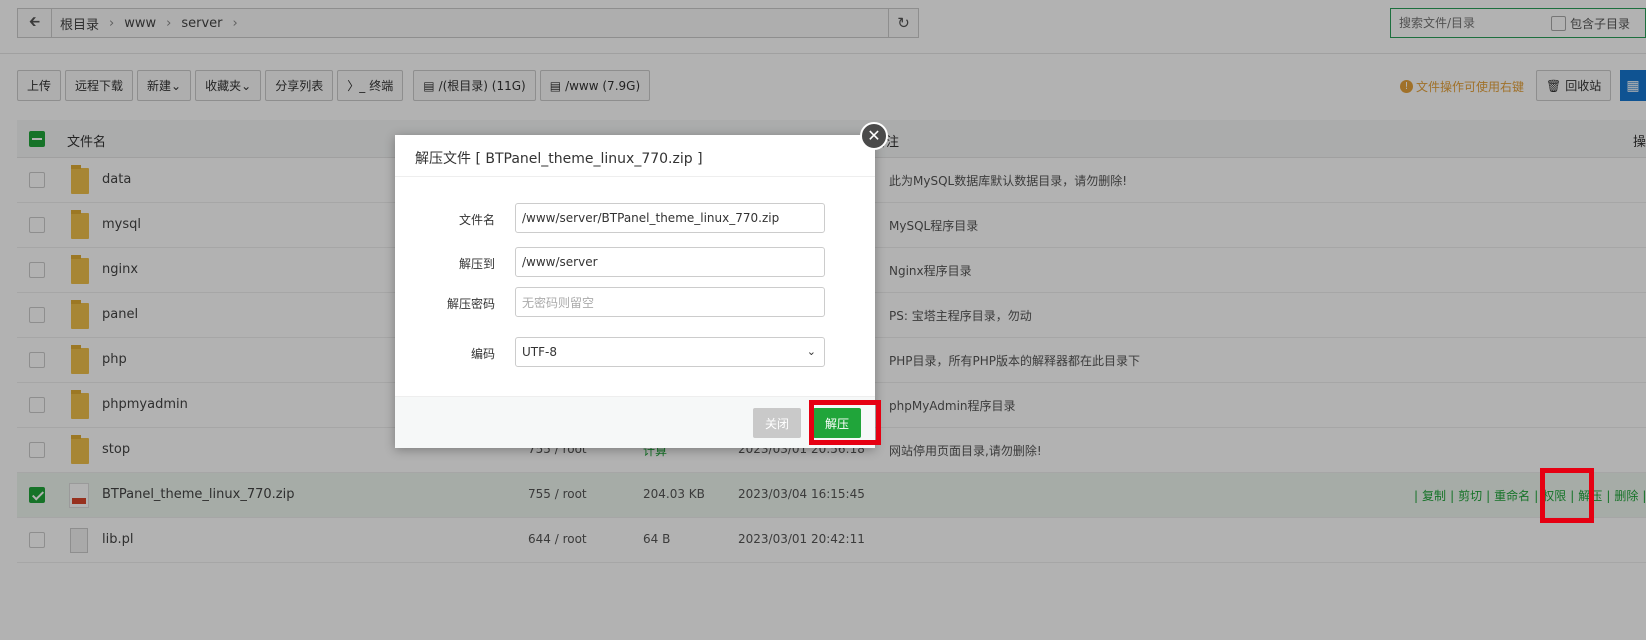 Image resolution: width=1646 pixels, height=640 pixels. I want to click on close-icon: ✕, so click(874, 136).